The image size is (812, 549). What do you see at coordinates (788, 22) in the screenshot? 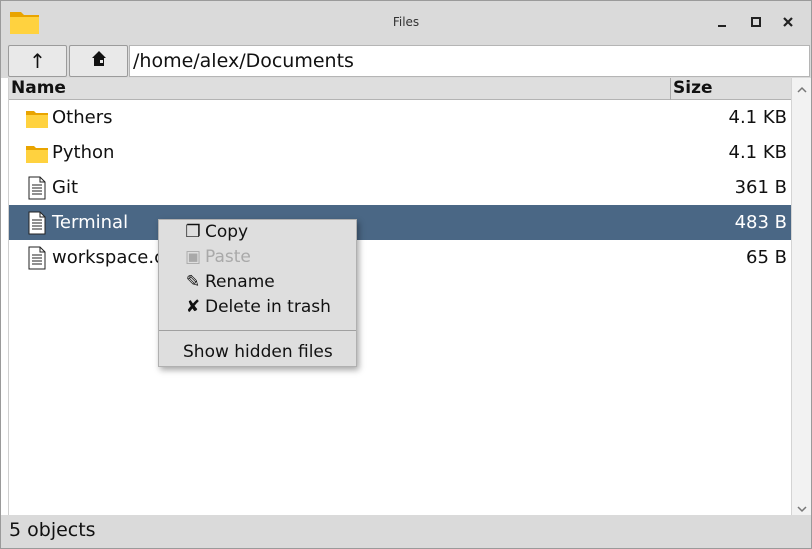
I see `close-icon` at bounding box center [788, 22].